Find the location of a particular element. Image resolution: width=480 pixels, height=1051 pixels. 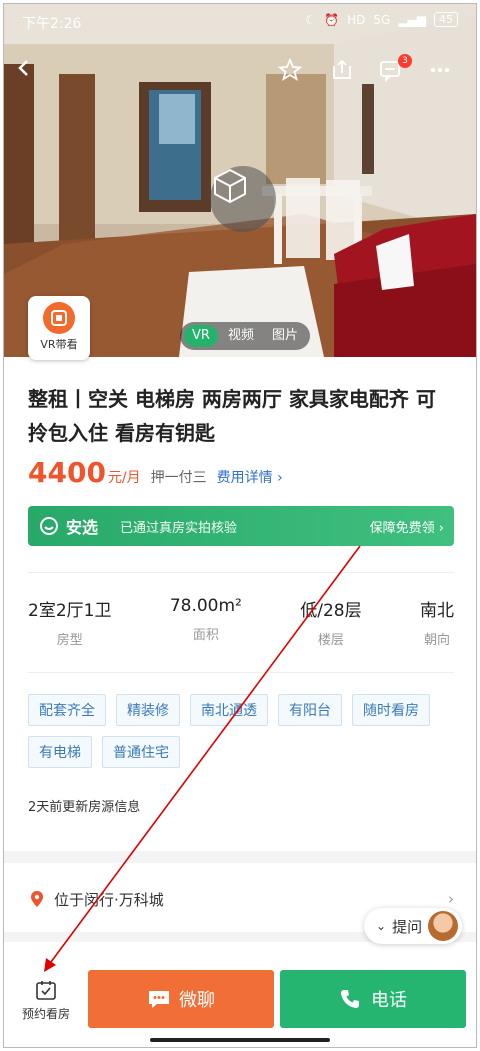

guarantee-link: 保障免费领 › is located at coordinates (407, 526).